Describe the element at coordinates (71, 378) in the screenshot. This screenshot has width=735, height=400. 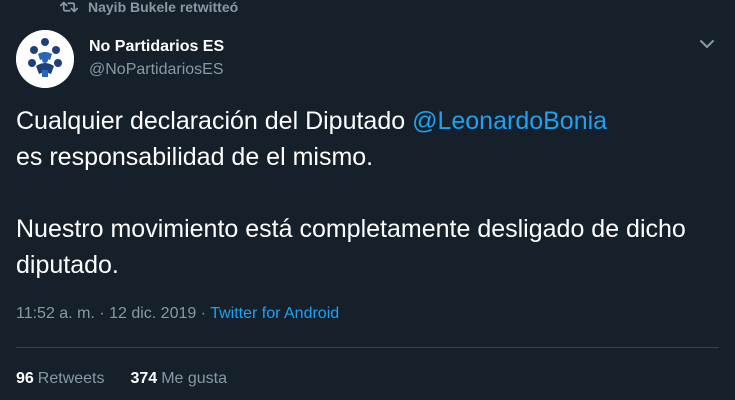
I see `retweets-label: Retweets` at that location.